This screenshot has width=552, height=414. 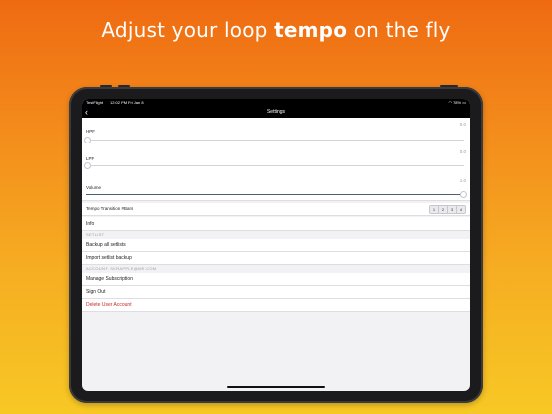 I want to click on battery-percent: 78%, so click(x=457, y=102).